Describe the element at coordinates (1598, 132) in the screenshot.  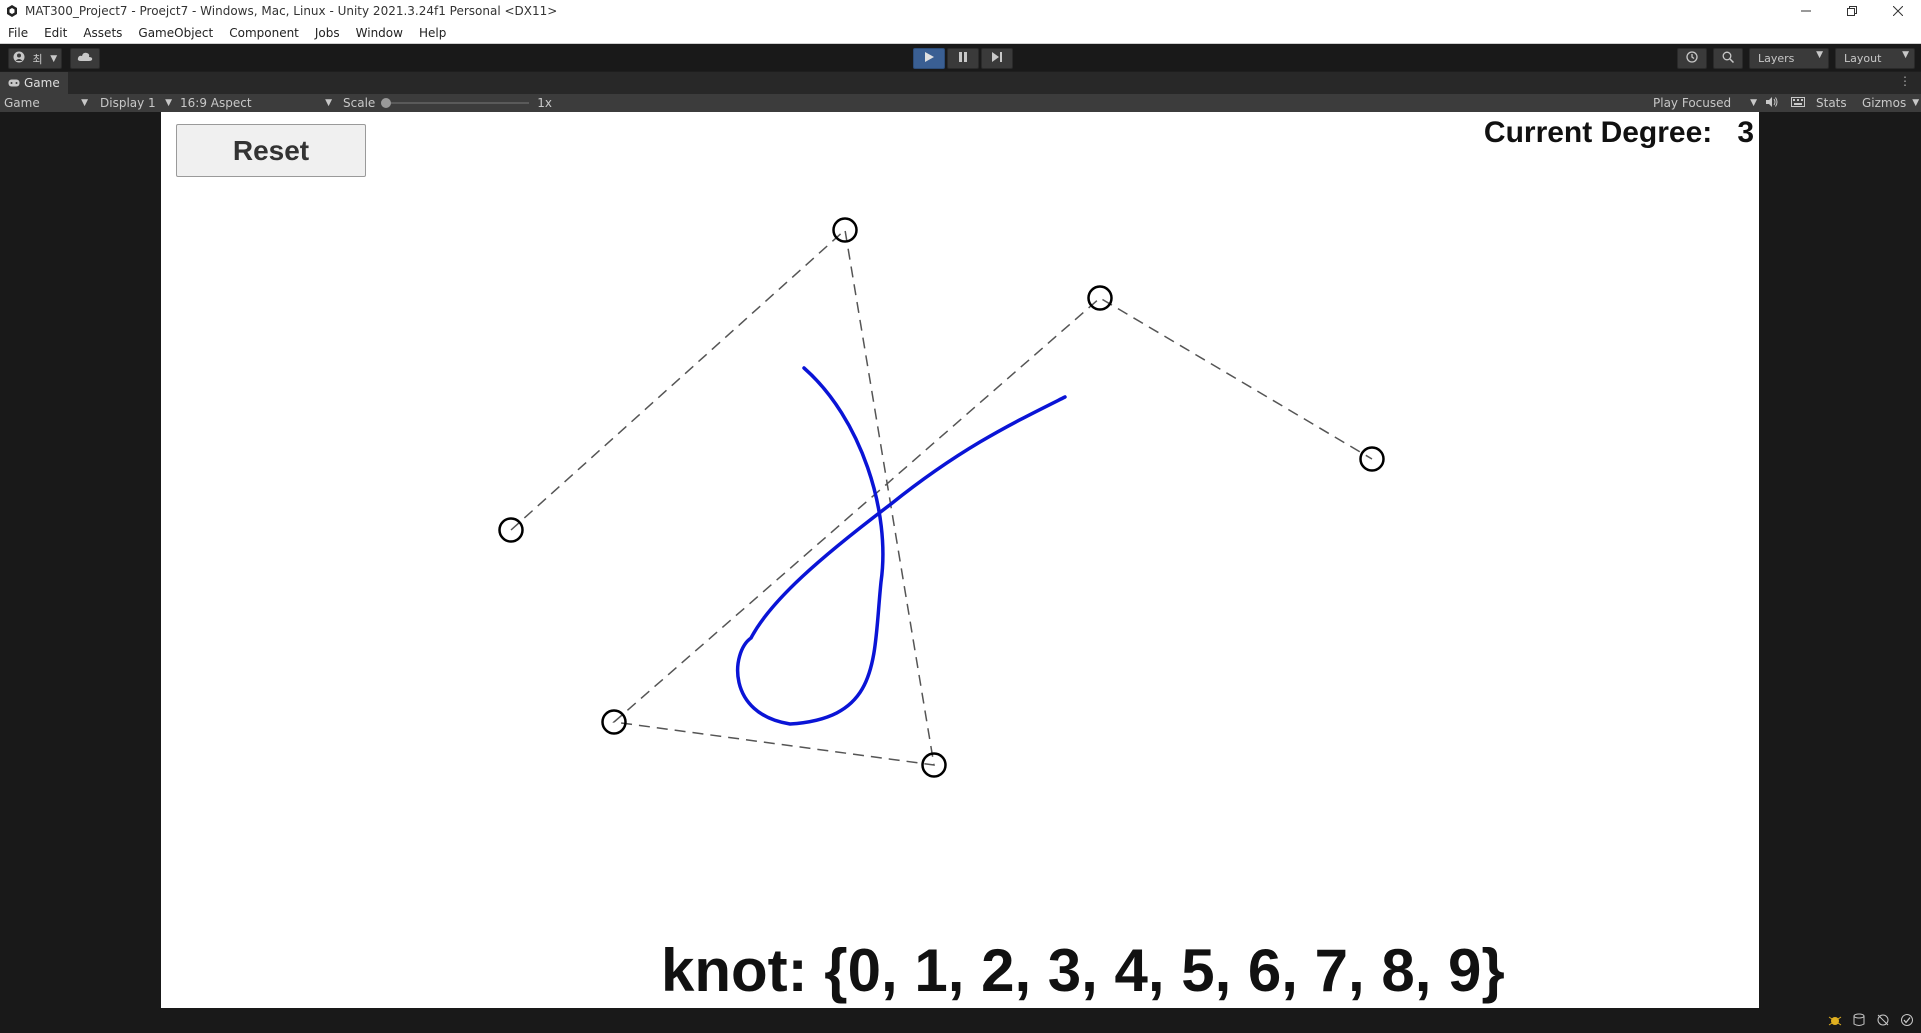
I see `degree-label: Current Degree:` at that location.